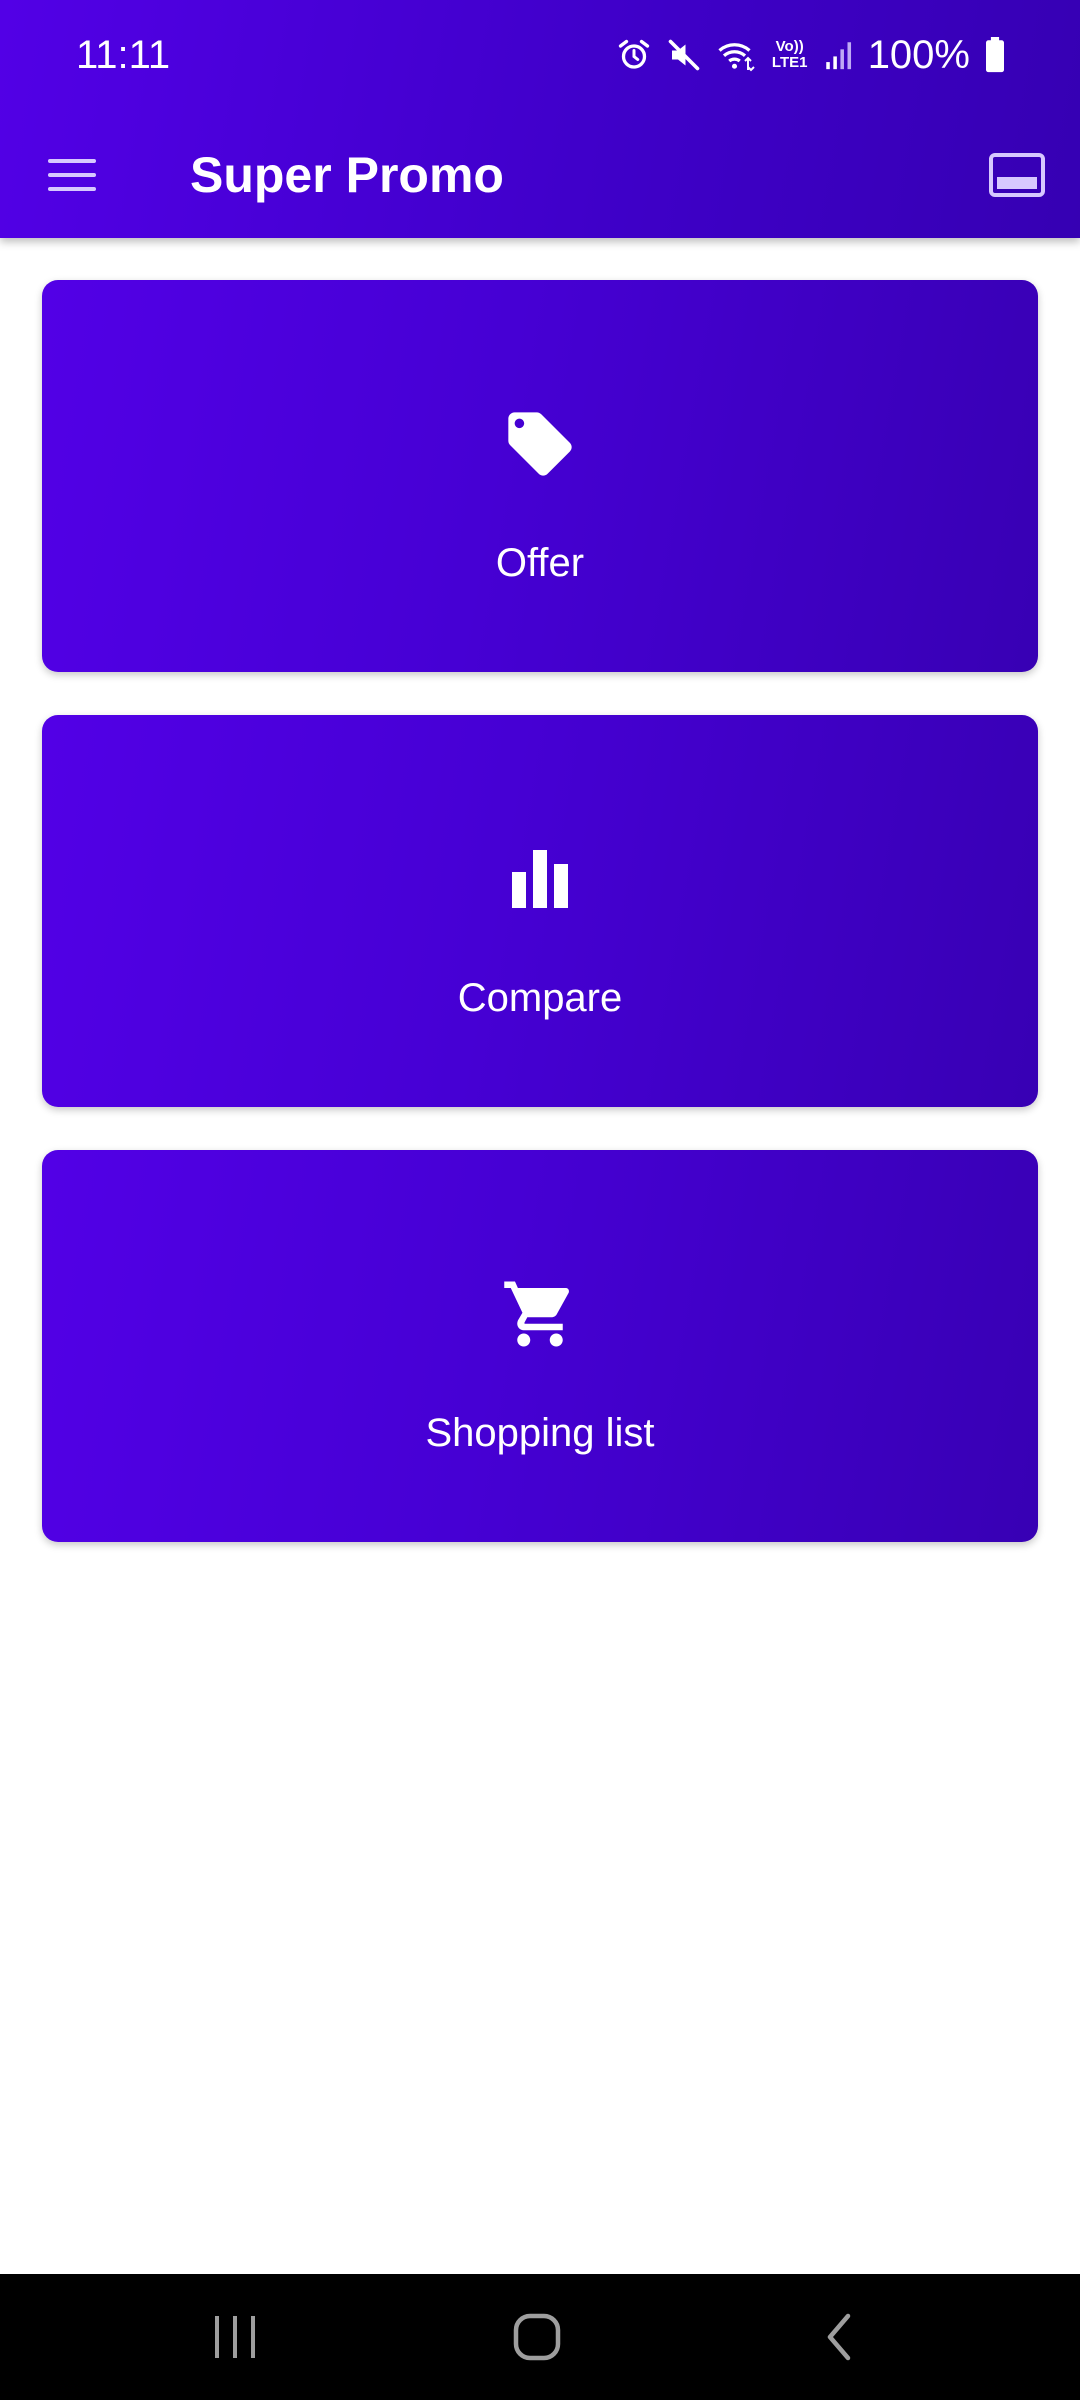 Image resolution: width=1080 pixels, height=2400 pixels. I want to click on bar-chart-icon, so click(540, 879).